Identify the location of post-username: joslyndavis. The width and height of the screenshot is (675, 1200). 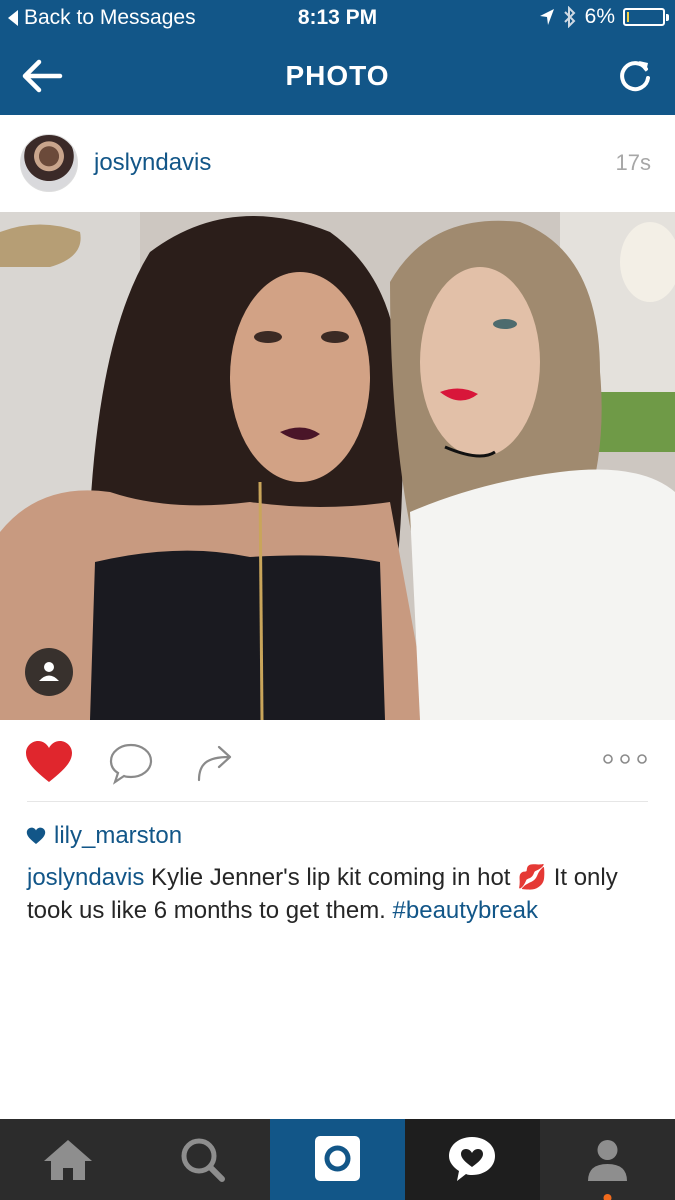
(152, 163).